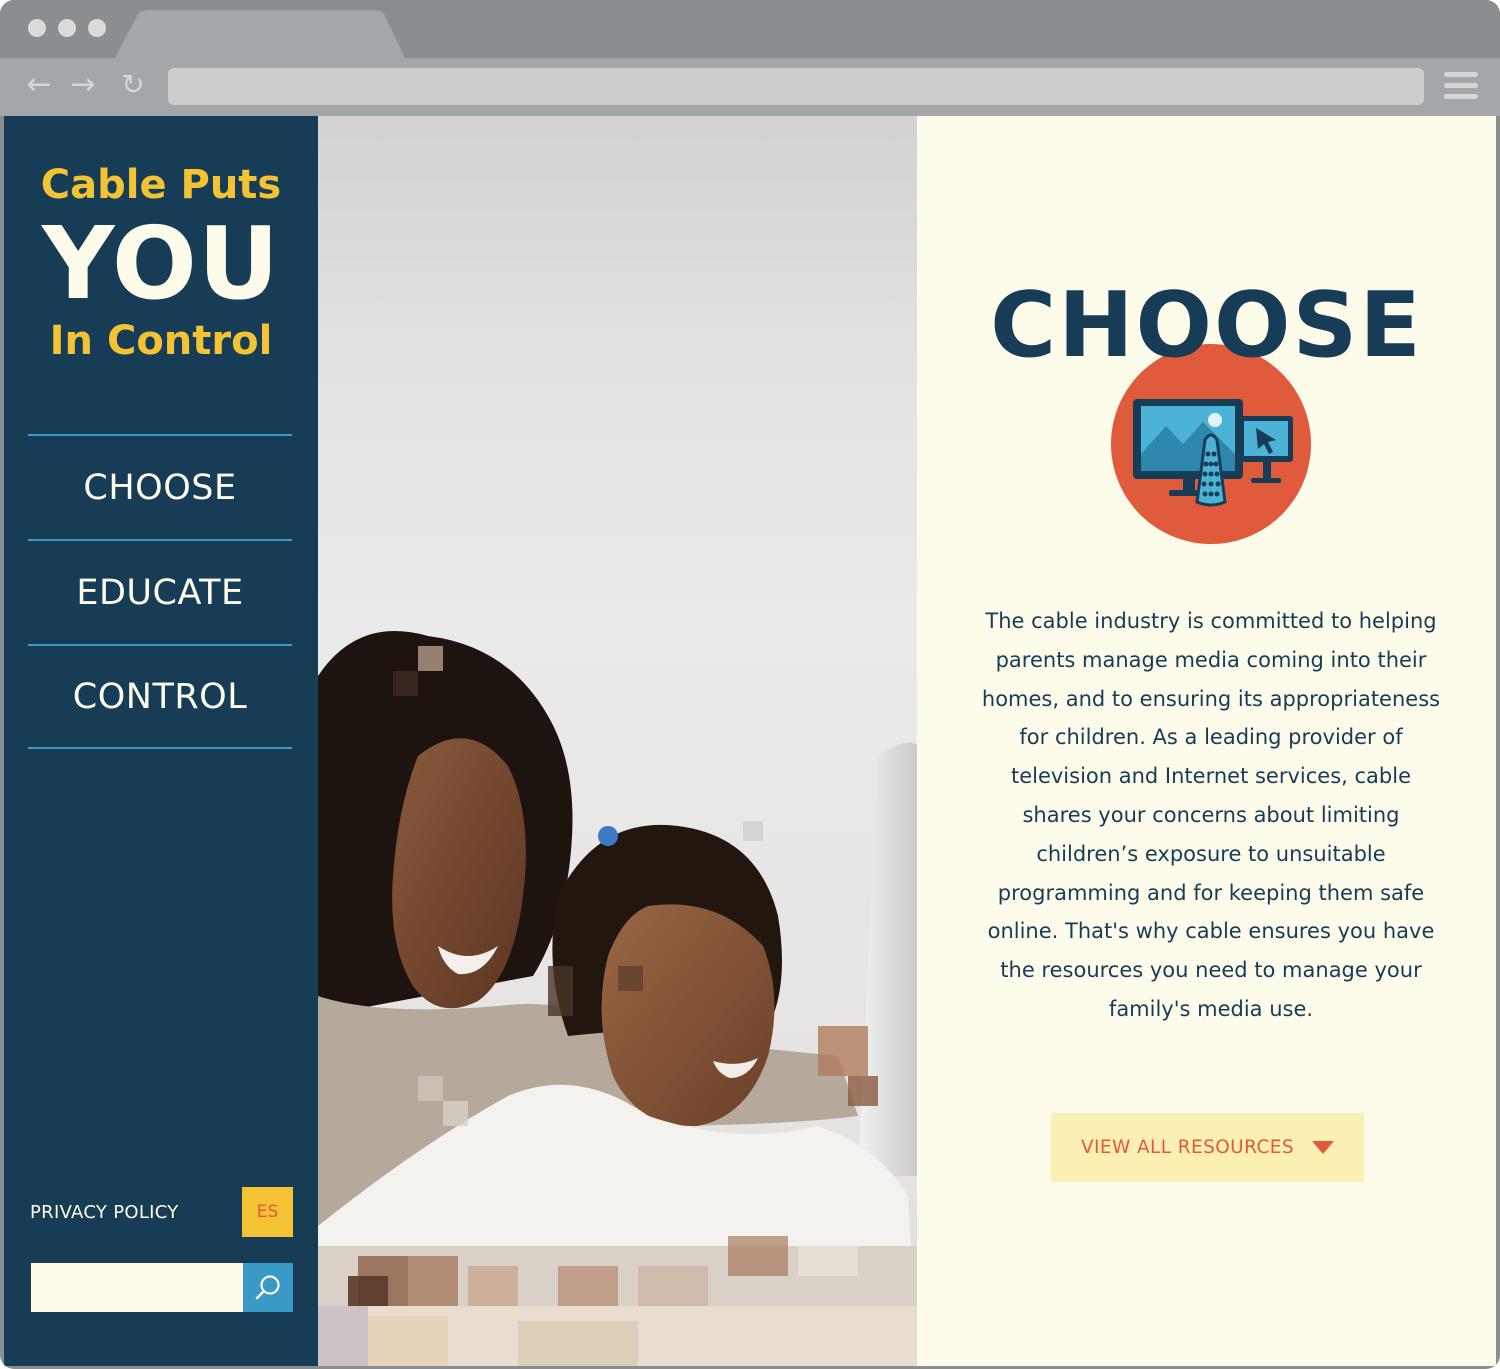  What do you see at coordinates (210, 29) in the screenshot?
I see `browser-tab` at bounding box center [210, 29].